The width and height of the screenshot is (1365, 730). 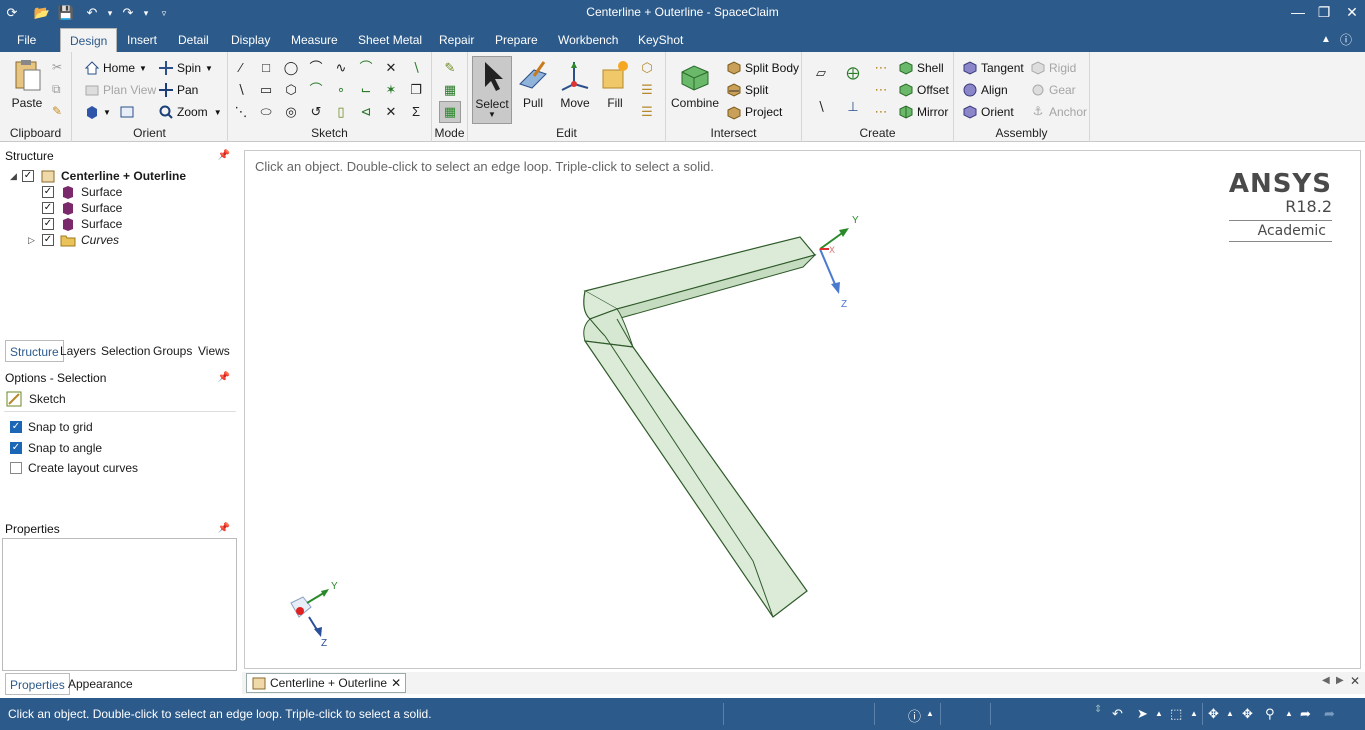 What do you see at coordinates (266, 90) in the screenshot?
I see `three-point-rect-icon: ▭` at bounding box center [266, 90].